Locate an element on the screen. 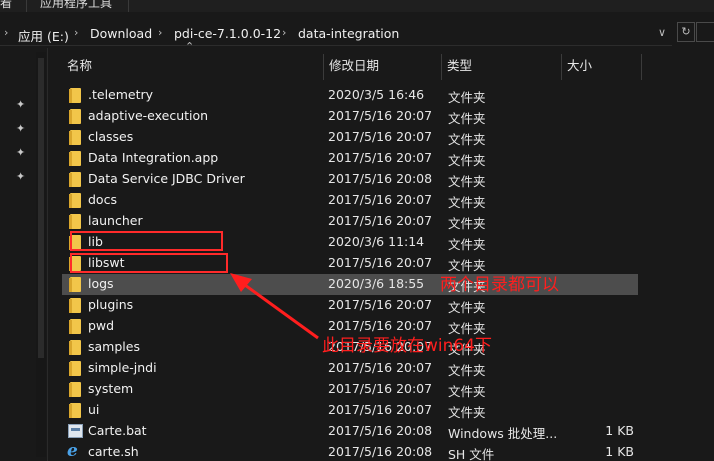 The image size is (714, 461). arrow-shaft is located at coordinates (278, 309).